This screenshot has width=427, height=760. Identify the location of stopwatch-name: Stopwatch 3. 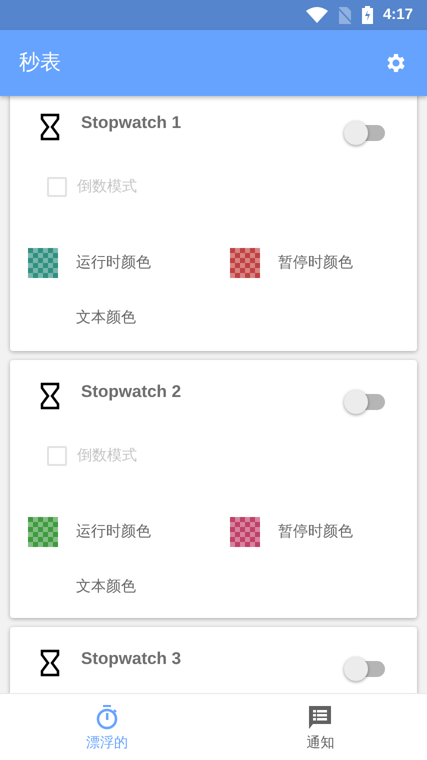
(131, 659).